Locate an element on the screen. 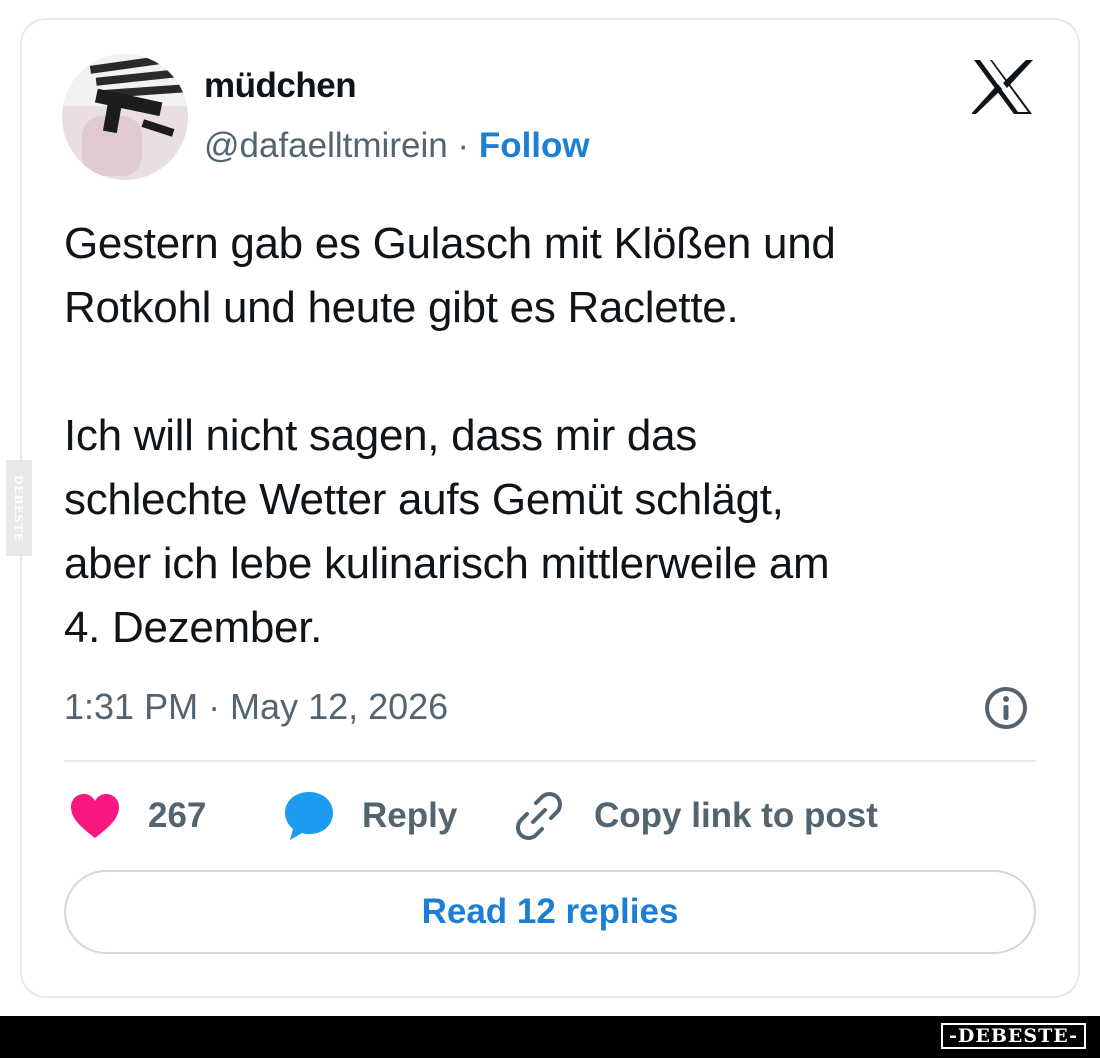  copy-link-button: Copy link to post is located at coordinates (696, 816).